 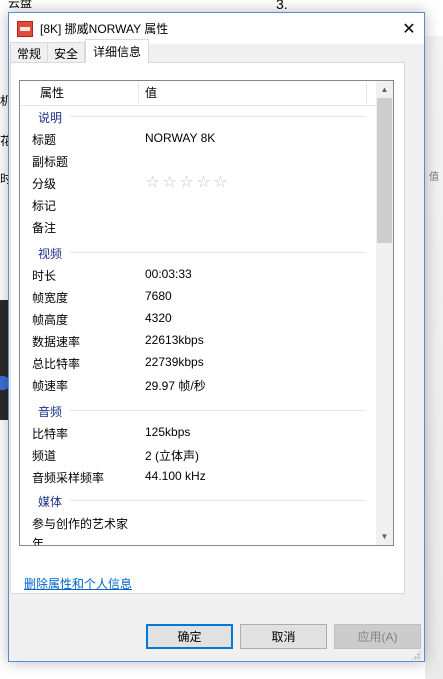 I want to click on desktop-text-fragment: 3., so click(x=282, y=6).